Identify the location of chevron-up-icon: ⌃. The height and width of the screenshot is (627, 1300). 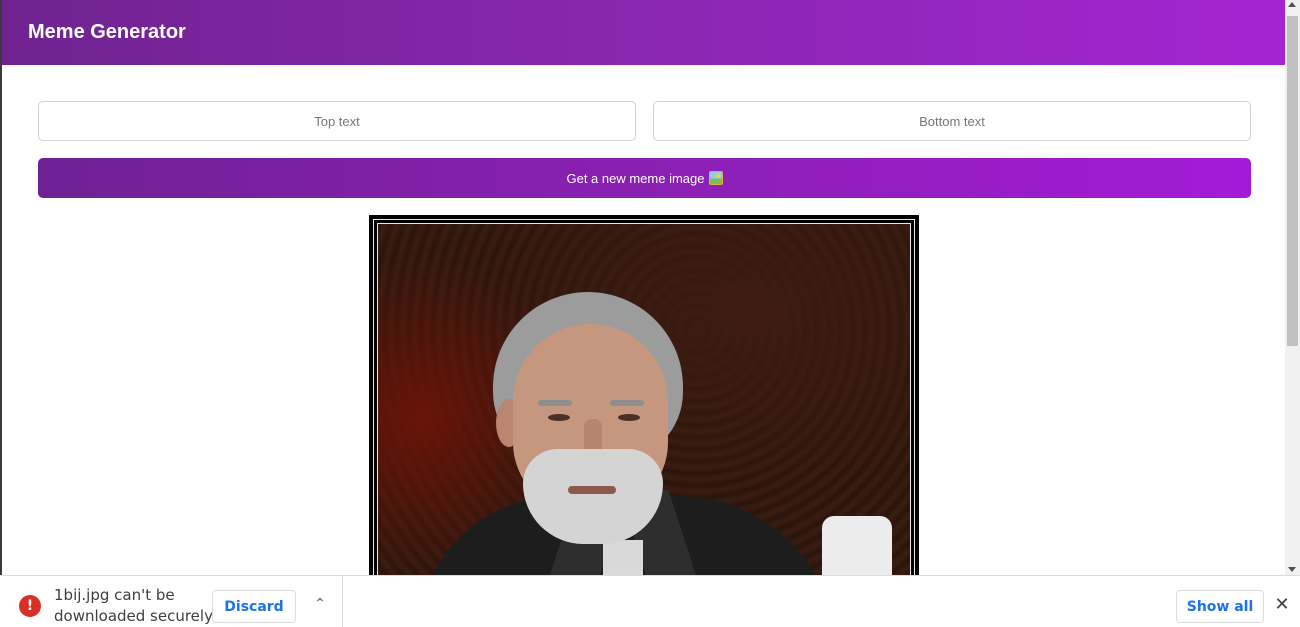
(320, 604).